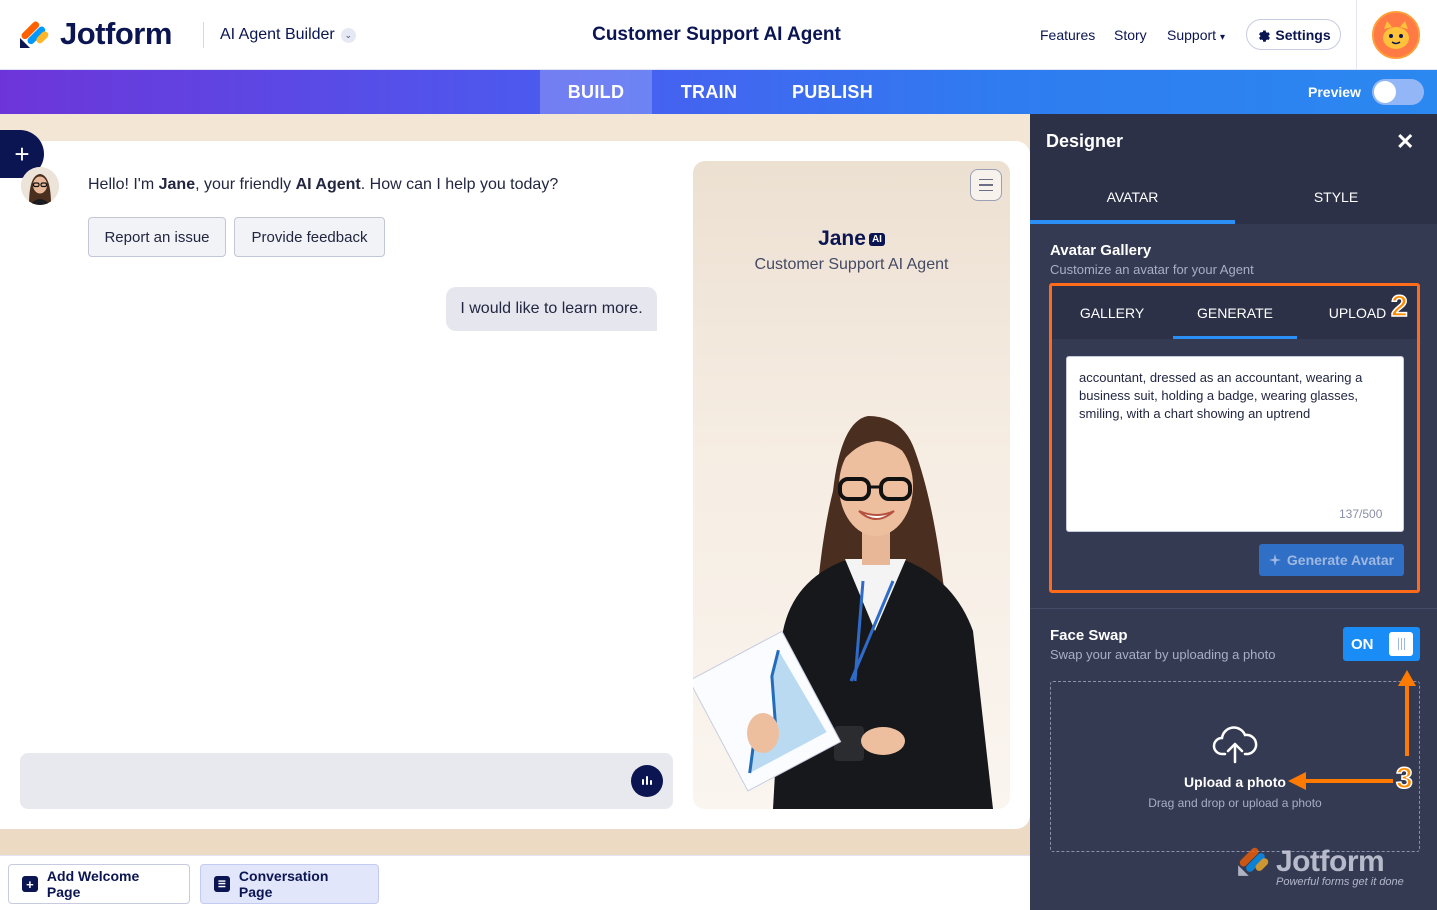 The width and height of the screenshot is (1437, 910). Describe the element at coordinates (245, 184) in the screenshot. I see `greeting-mid: , your friendly` at that location.